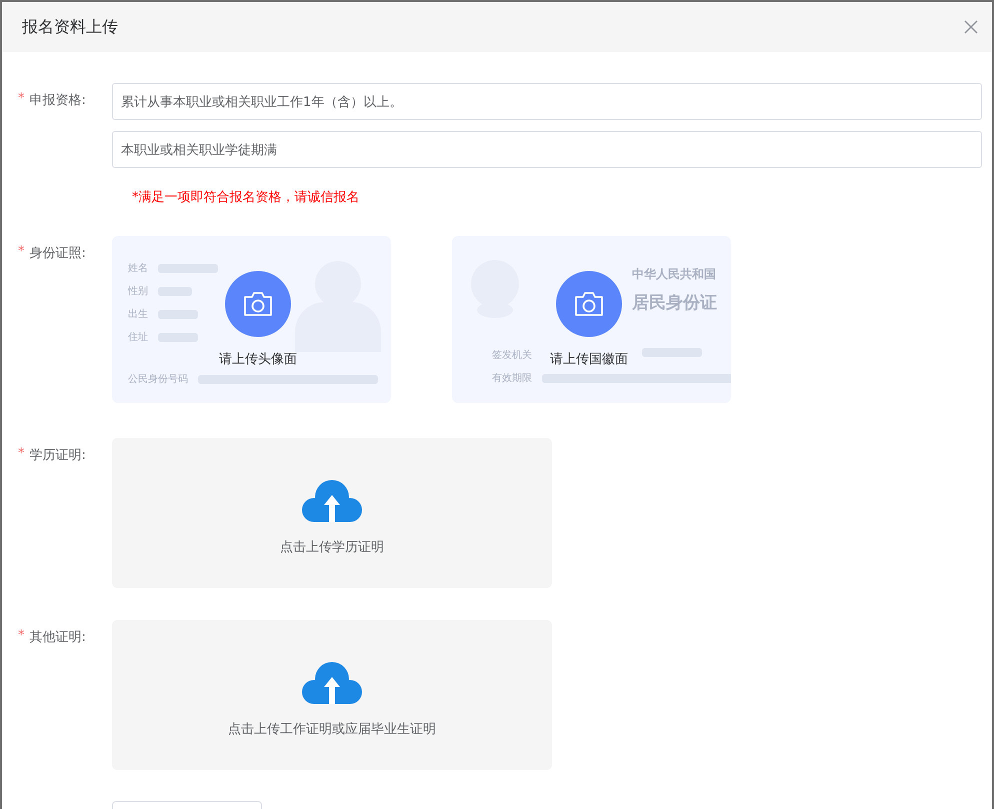  I want to click on field-label: 公民身份号码, so click(158, 379).